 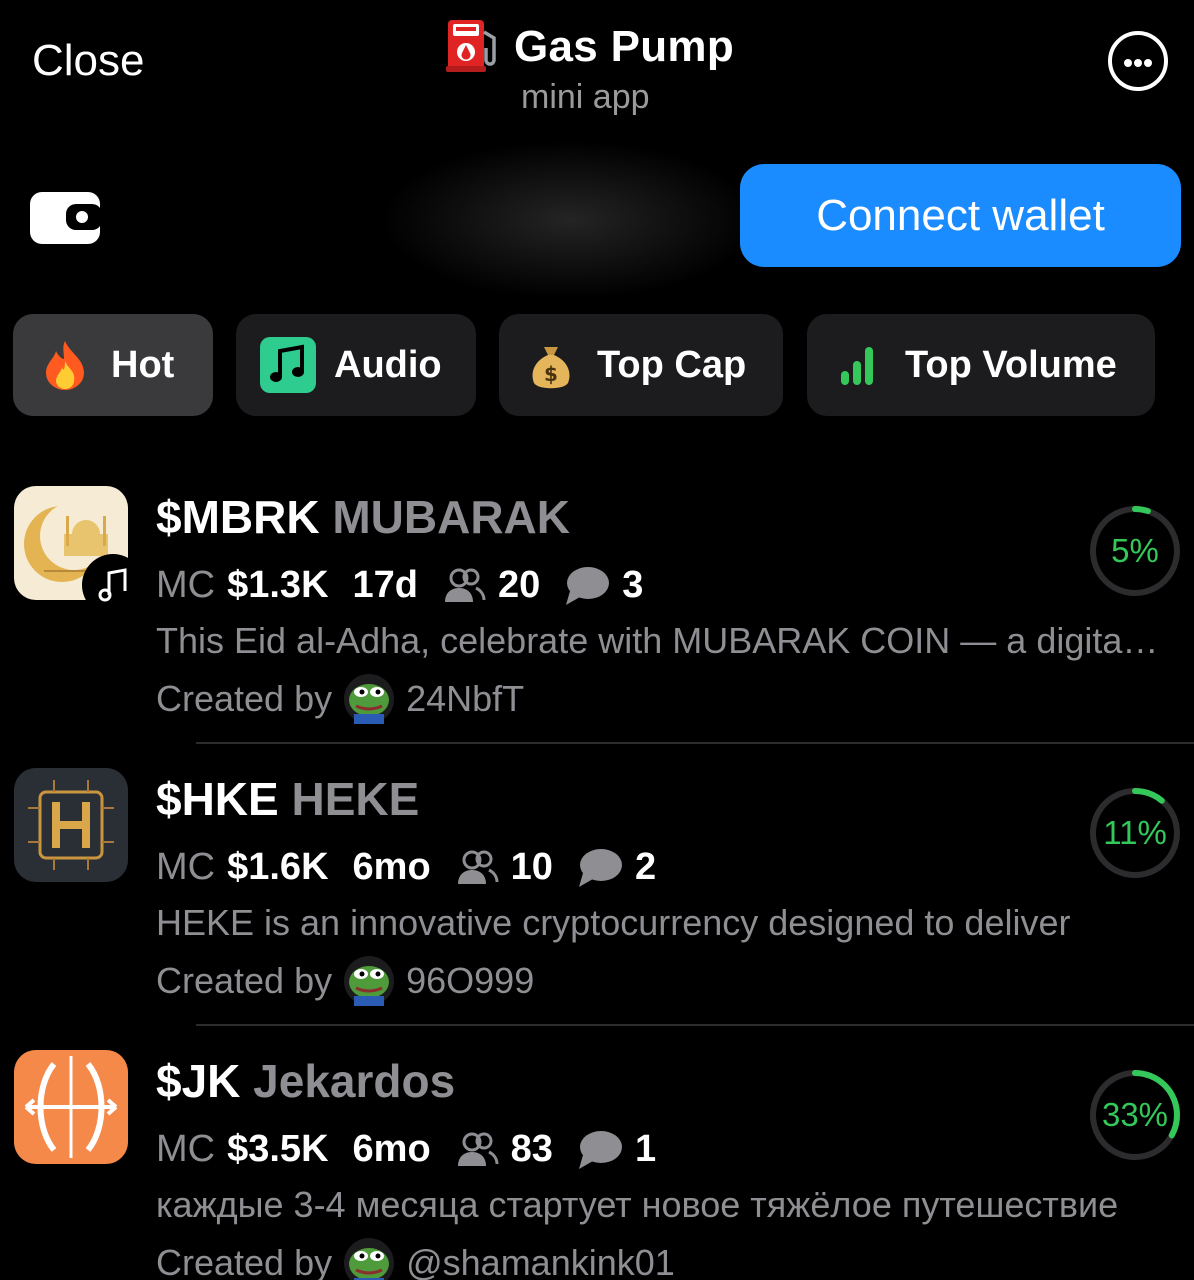 I want to click on app-subtitle: mini app, so click(x=585, y=97).